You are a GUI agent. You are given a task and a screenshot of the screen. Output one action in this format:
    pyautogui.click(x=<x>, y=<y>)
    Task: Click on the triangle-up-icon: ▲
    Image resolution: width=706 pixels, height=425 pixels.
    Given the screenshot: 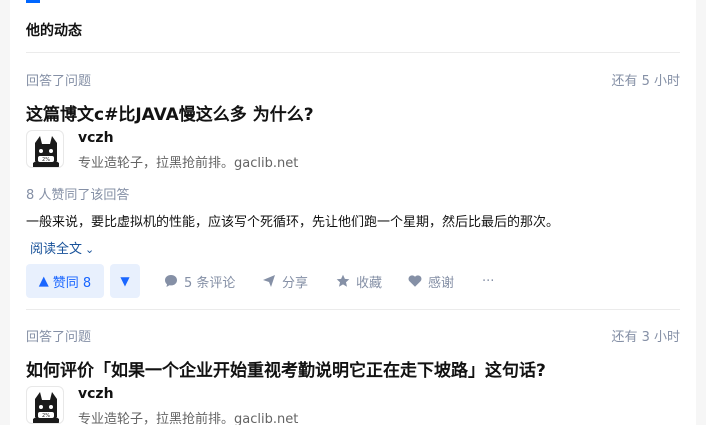 What is the action you would take?
    pyautogui.click(x=43, y=281)
    